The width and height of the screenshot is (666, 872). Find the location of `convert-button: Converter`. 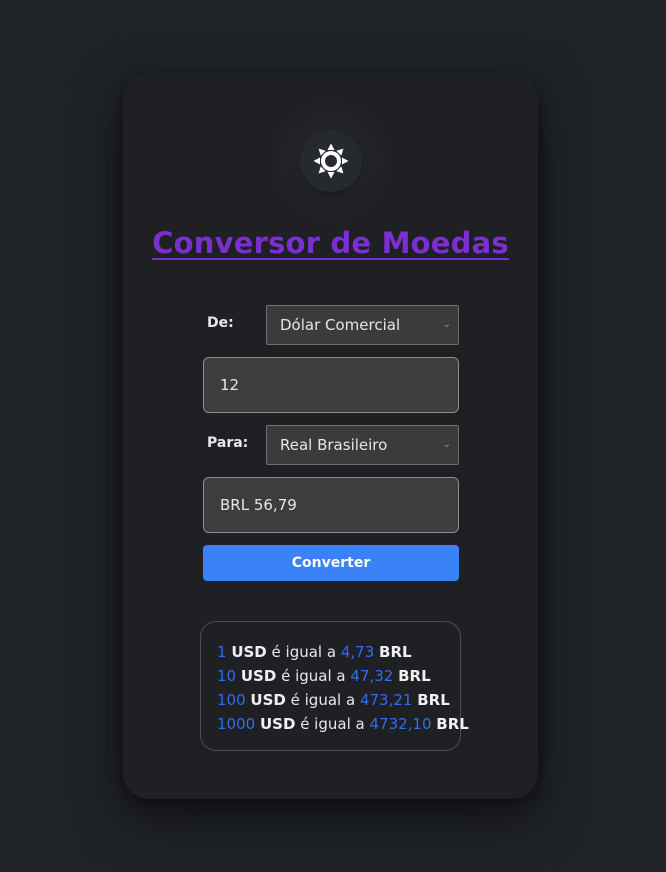

convert-button: Converter is located at coordinates (331, 563).